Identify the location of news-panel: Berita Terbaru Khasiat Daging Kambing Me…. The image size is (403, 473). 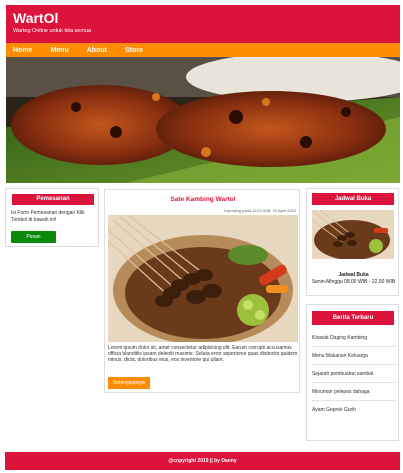
(352, 372).